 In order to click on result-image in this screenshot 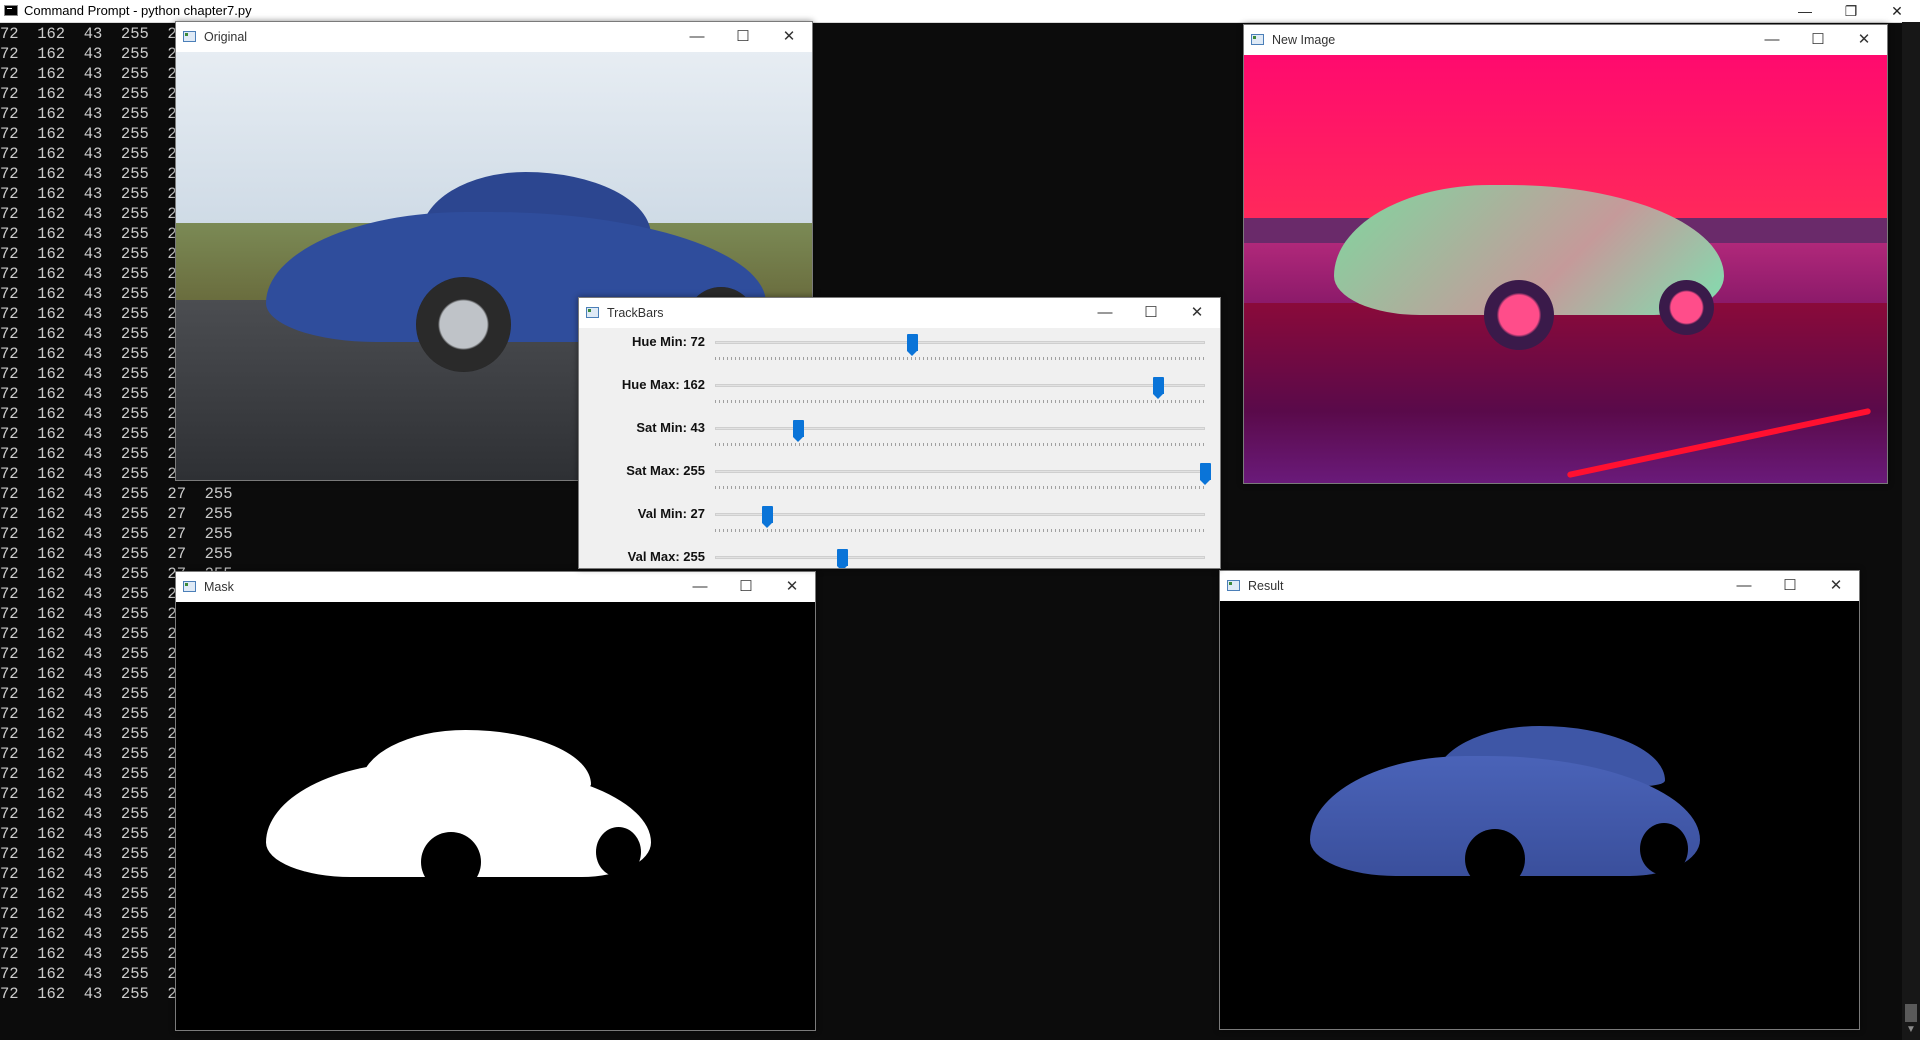, I will do `click(1539, 815)`.